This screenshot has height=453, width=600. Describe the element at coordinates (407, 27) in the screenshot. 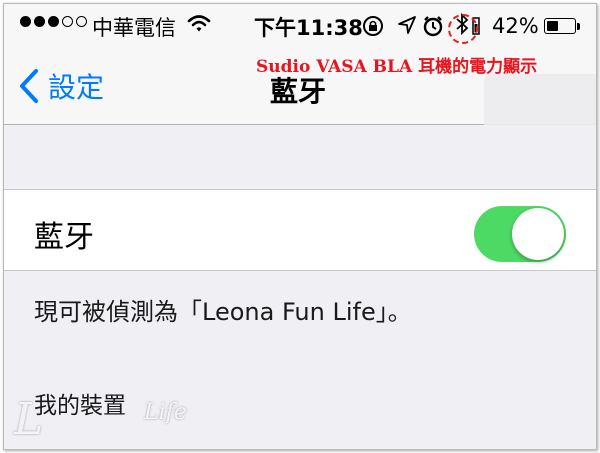

I see `location-icon` at that location.